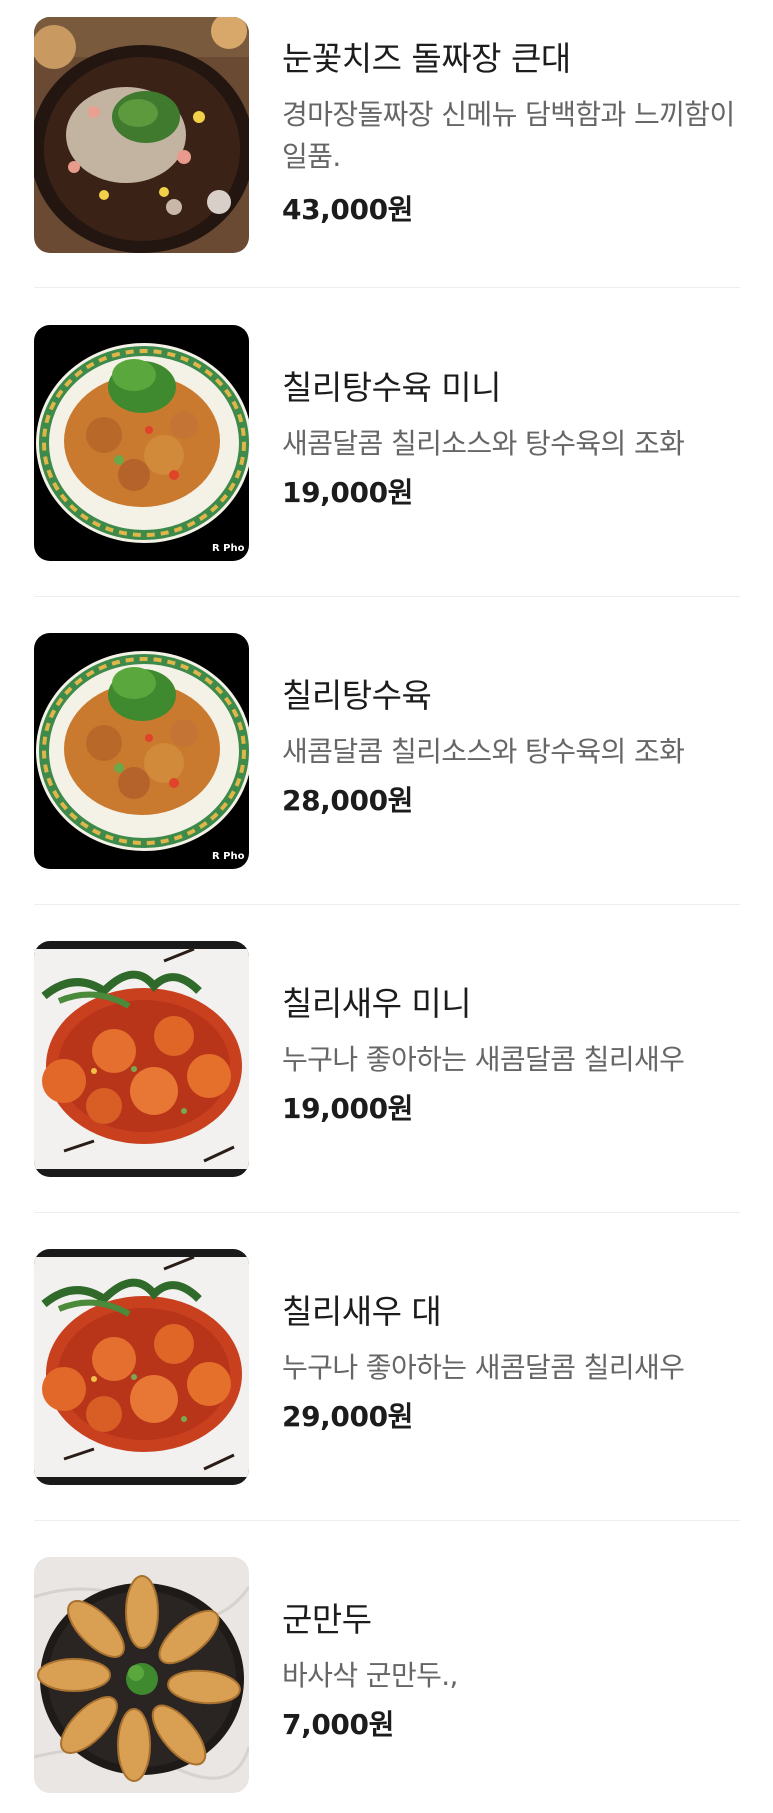  Describe the element at coordinates (357, 695) in the screenshot. I see `menu-item-name: 칠리탕수육` at that location.